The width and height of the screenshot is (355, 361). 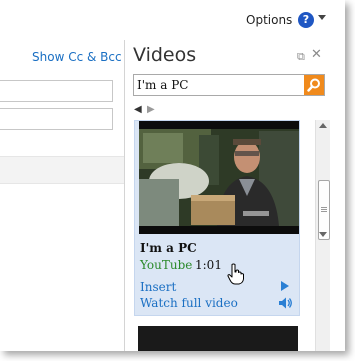 I want to click on search-icon, so click(x=313, y=85).